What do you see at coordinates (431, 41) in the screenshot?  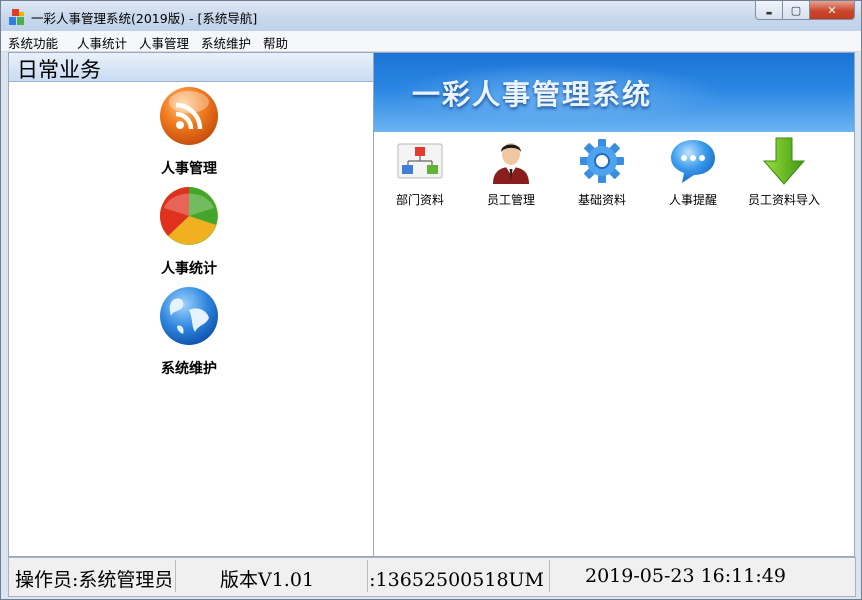 I see `menu-bar: 系统功能 人事统计 人事管理 系统维护 帮助` at bounding box center [431, 41].